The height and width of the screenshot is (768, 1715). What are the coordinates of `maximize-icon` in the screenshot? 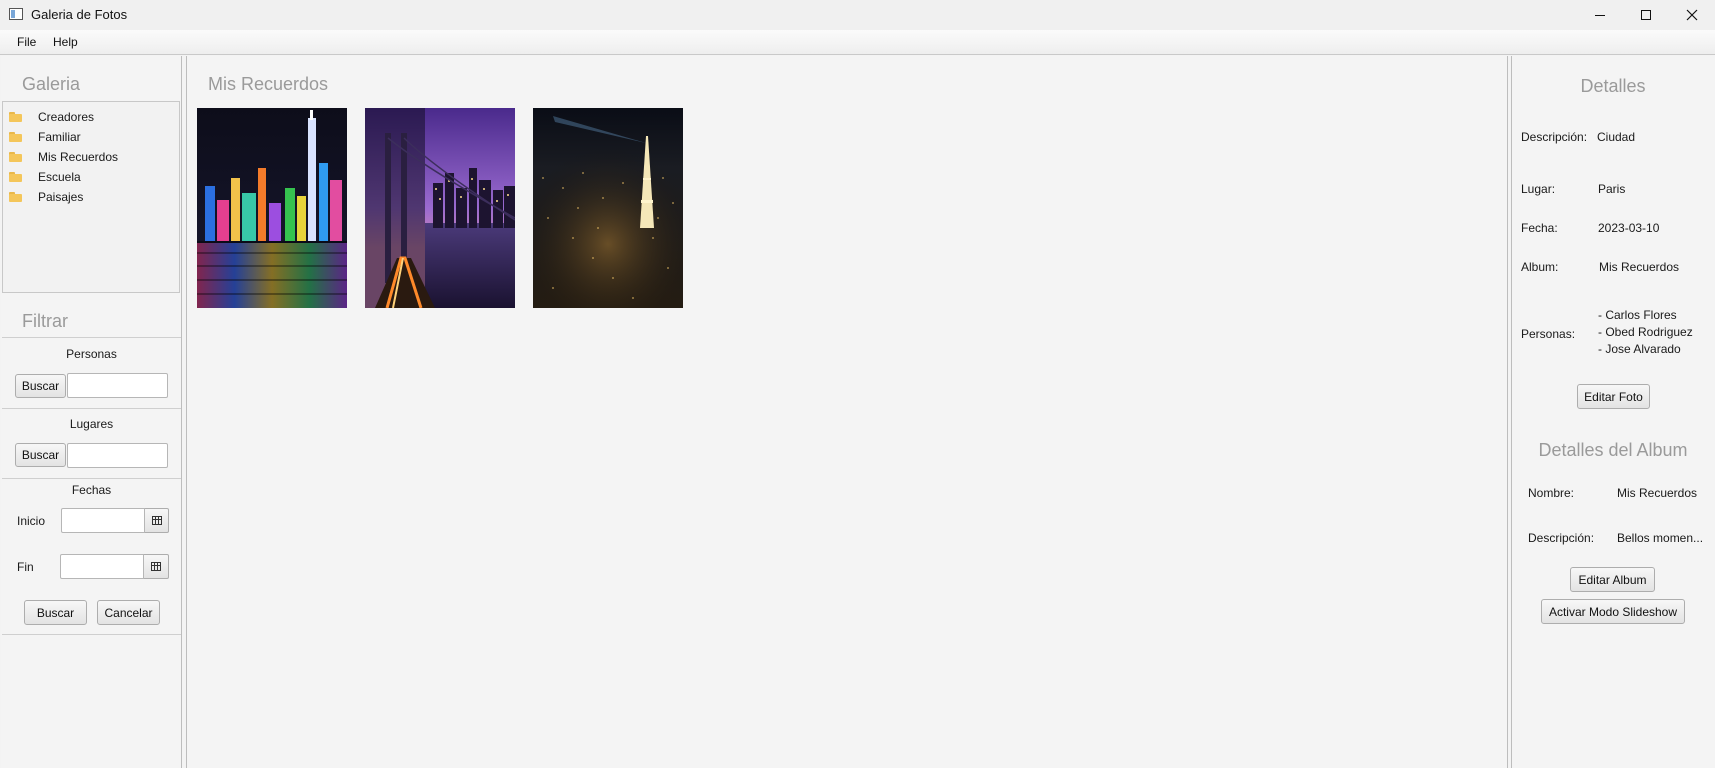 It's located at (1646, 15).